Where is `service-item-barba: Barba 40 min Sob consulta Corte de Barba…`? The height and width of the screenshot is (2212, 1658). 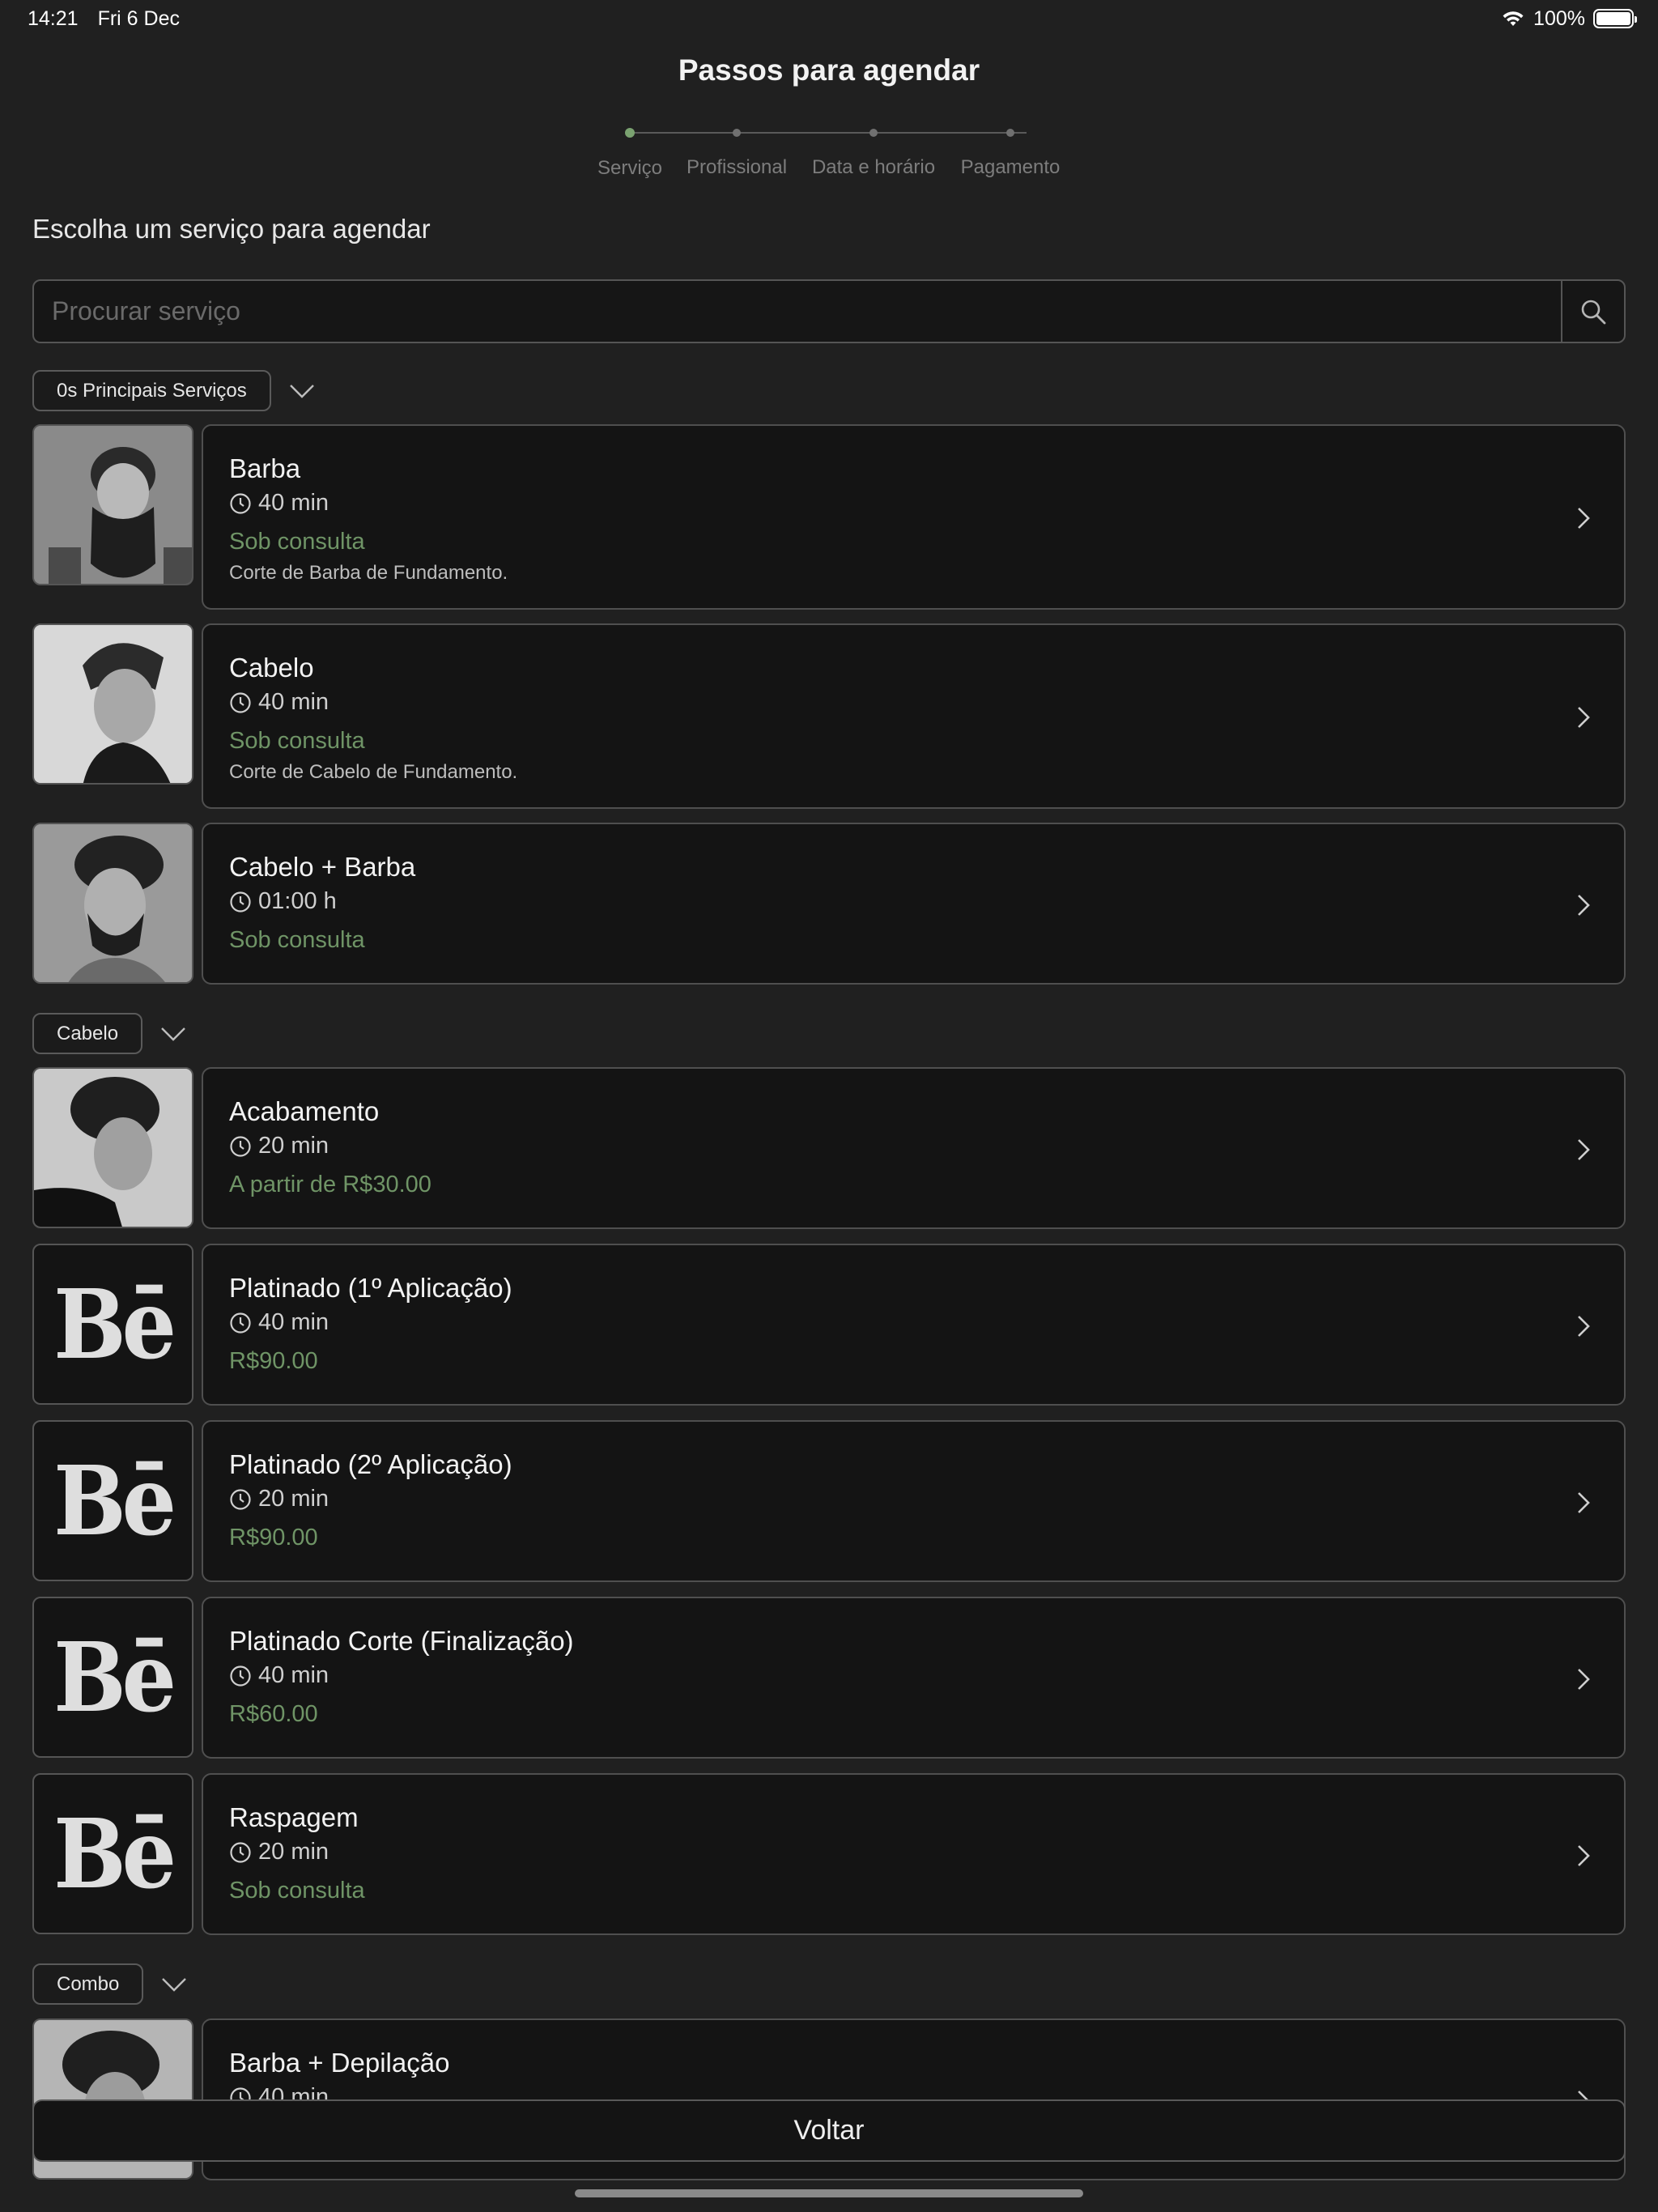
service-item-barba: Barba 40 min Sob consulta Corte de Barba… is located at coordinates (829, 517).